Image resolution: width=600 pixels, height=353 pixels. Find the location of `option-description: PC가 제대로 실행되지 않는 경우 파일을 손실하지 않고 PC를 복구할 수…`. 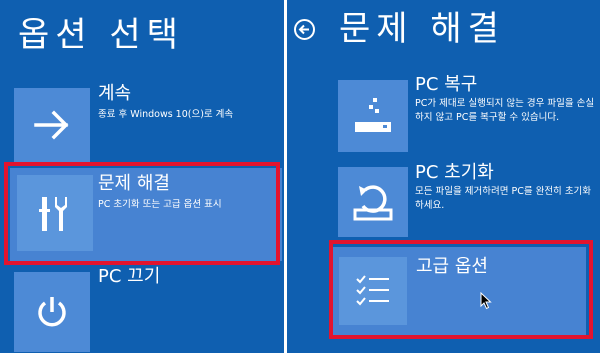

option-description: PC가 제대로 실행되지 않는 경우 파일을 손실하지 않고 PC를 복구할 수… is located at coordinates (505, 110).